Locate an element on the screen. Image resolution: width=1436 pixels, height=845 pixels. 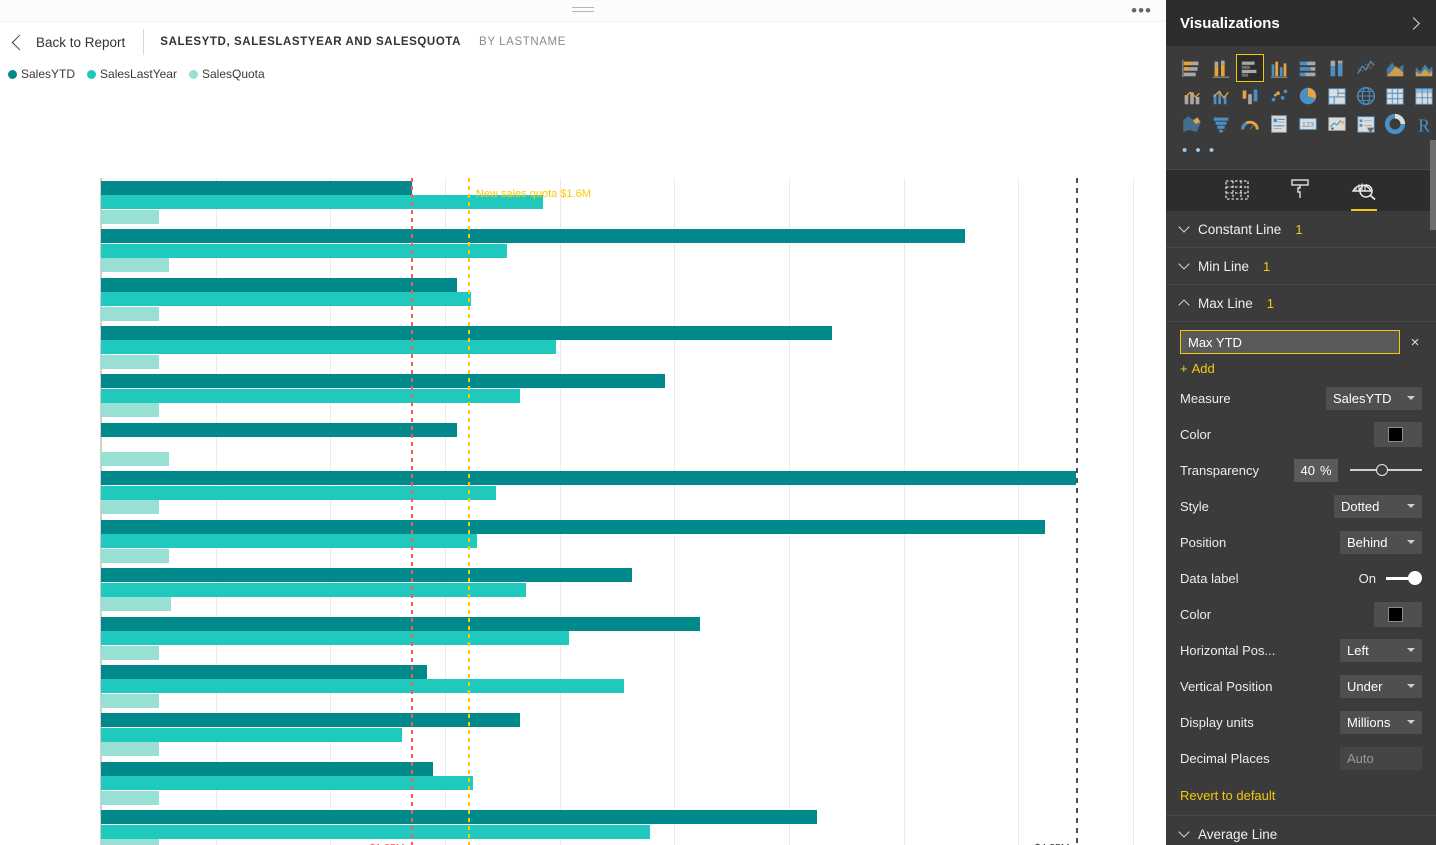
viz-type-pie-chart is located at coordinates (1308, 96).